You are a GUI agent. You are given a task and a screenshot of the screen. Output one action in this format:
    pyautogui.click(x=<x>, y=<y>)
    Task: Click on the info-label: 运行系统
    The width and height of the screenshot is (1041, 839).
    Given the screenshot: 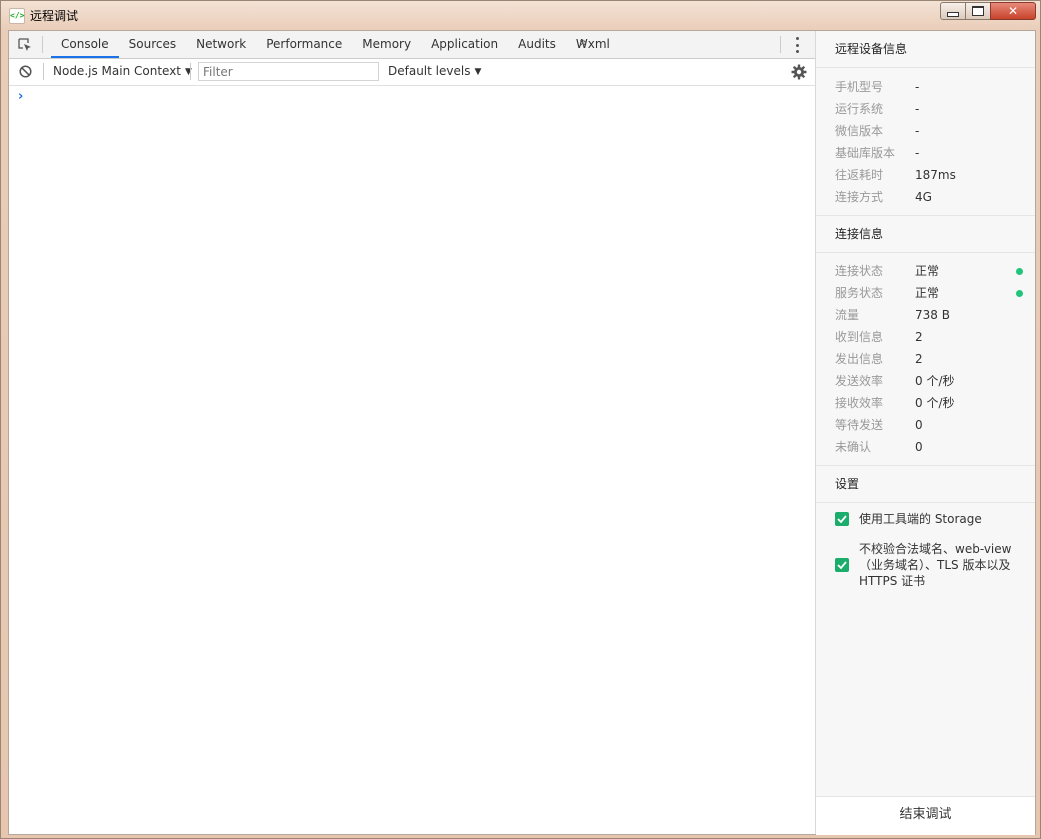 What is the action you would take?
    pyautogui.click(x=859, y=109)
    